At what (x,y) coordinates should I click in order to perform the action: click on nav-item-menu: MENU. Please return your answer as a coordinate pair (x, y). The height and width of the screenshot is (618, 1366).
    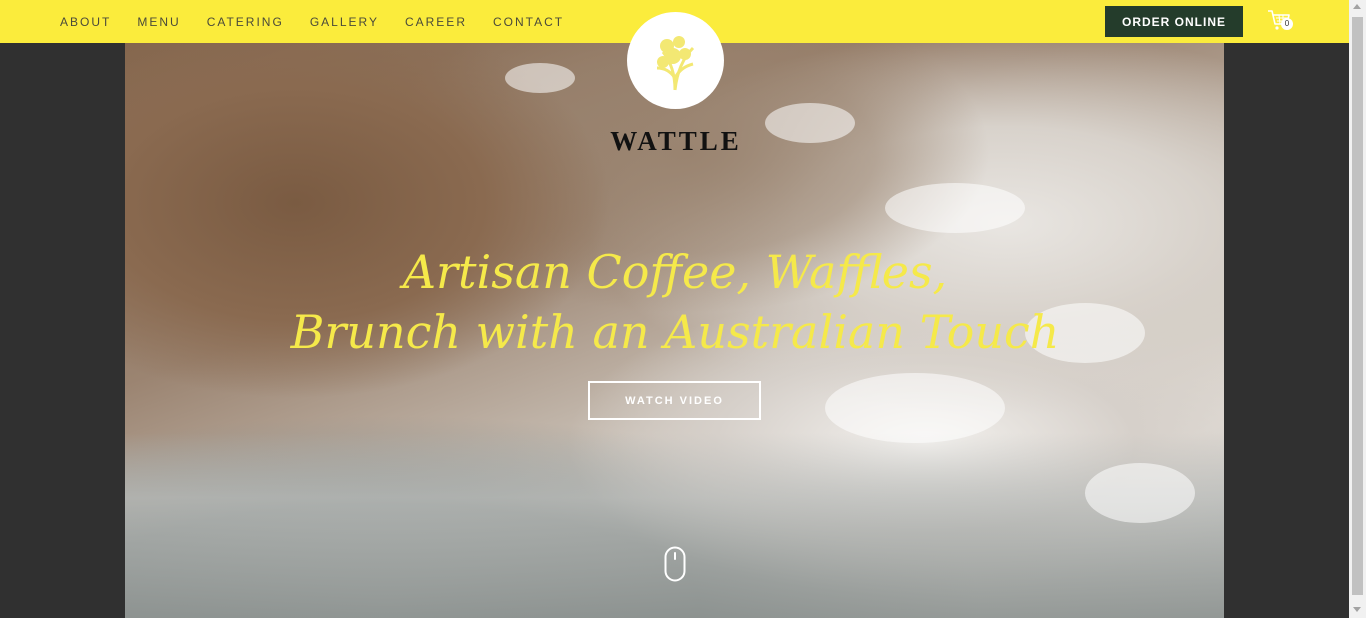
    Looking at the image, I should click on (158, 22).